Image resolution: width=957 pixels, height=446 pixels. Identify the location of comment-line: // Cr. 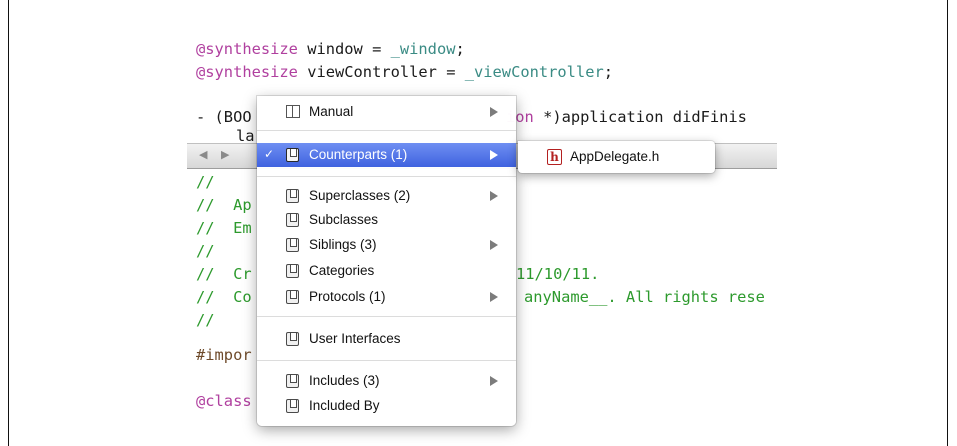
(224, 274).